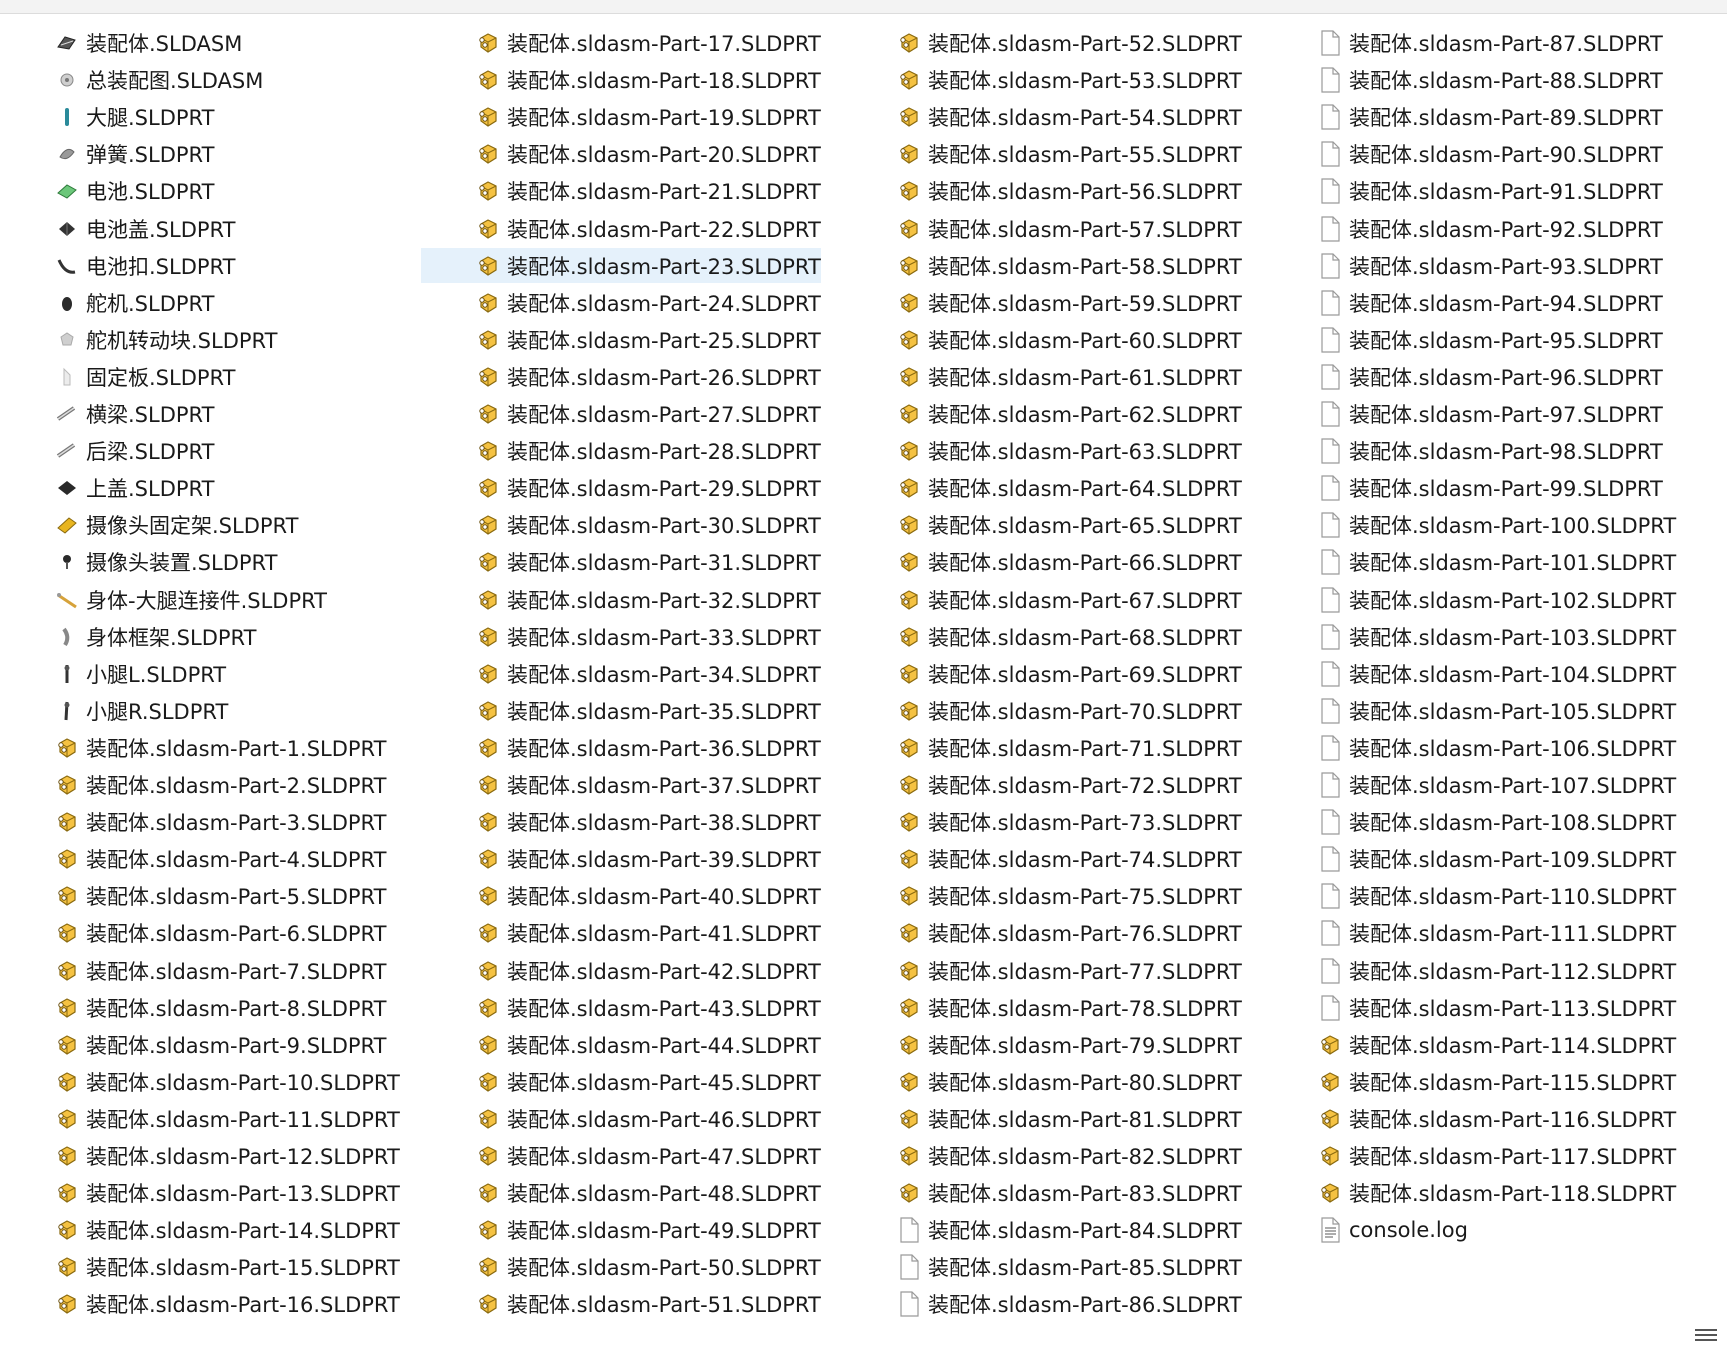 The image size is (1727, 1361). Describe the element at coordinates (621, 376) in the screenshot. I see `file-item: 装配体.sldasm-Part-26.SLDPRT` at that location.